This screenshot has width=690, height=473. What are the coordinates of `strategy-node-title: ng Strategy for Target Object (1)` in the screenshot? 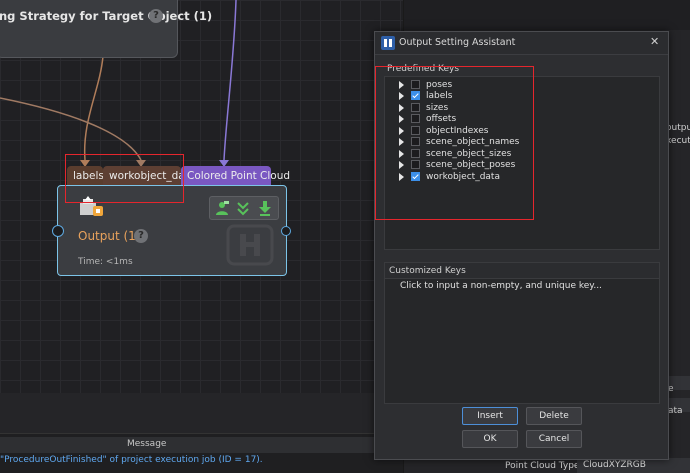 It's located at (106, 16).